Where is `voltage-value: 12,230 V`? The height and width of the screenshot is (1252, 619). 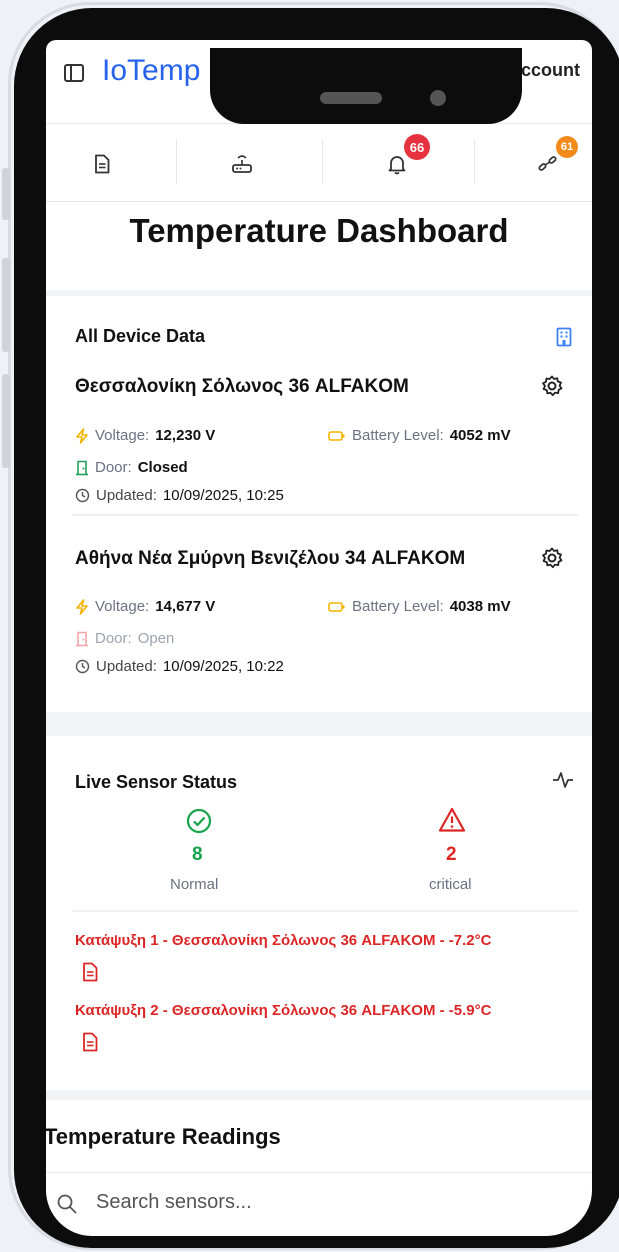 voltage-value: 12,230 V is located at coordinates (185, 435).